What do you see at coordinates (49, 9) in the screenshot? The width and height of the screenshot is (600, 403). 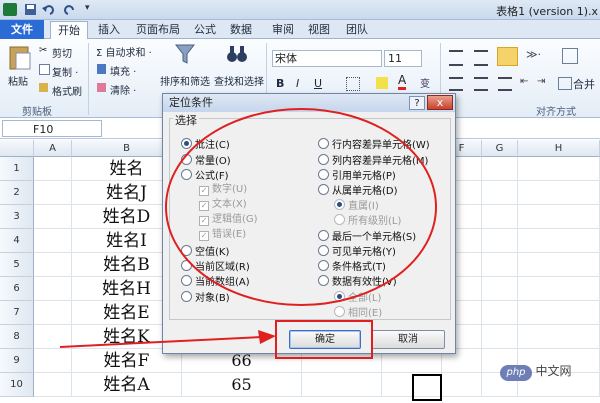 I see `undo-icon` at bounding box center [49, 9].